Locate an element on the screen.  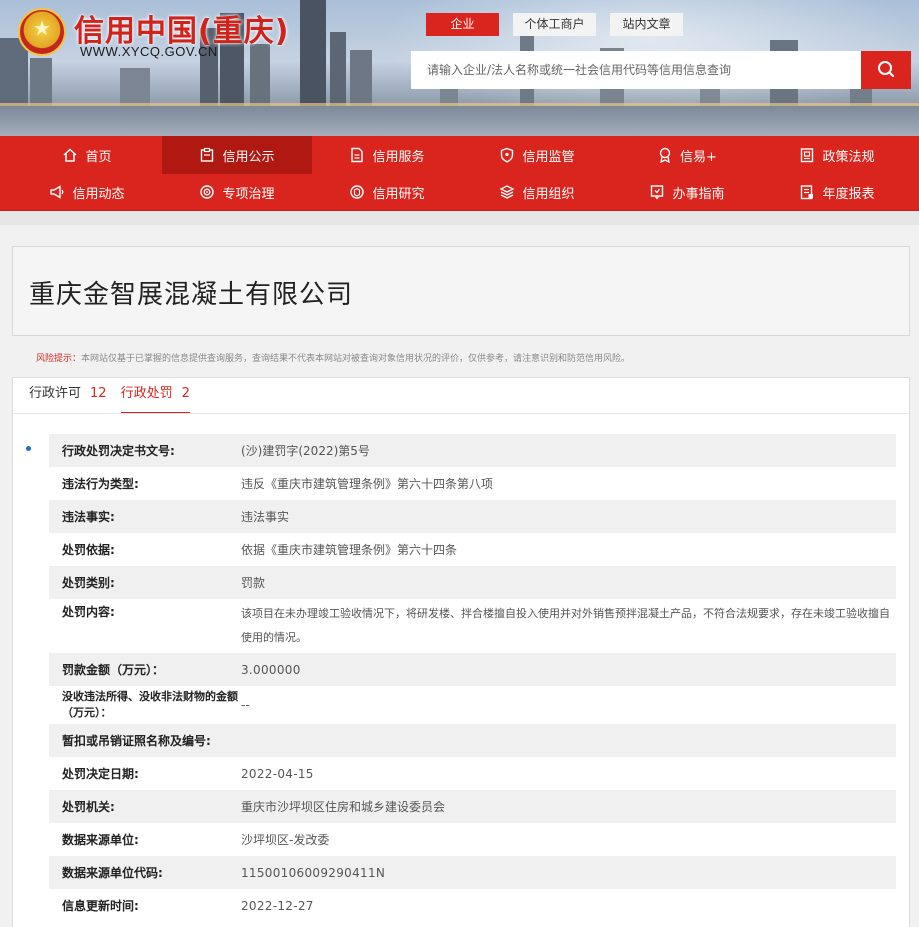
nav-item-credit-news: 信用动态 is located at coordinates (87, 192).